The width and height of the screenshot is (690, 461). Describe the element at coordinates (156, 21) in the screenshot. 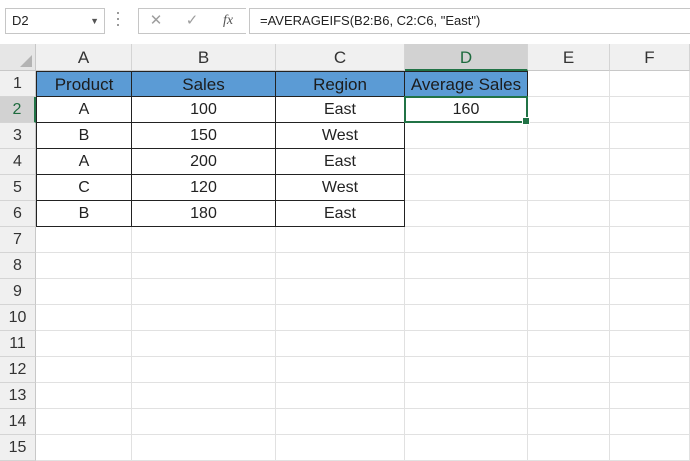

I see `cancel-icon: ✕` at that location.